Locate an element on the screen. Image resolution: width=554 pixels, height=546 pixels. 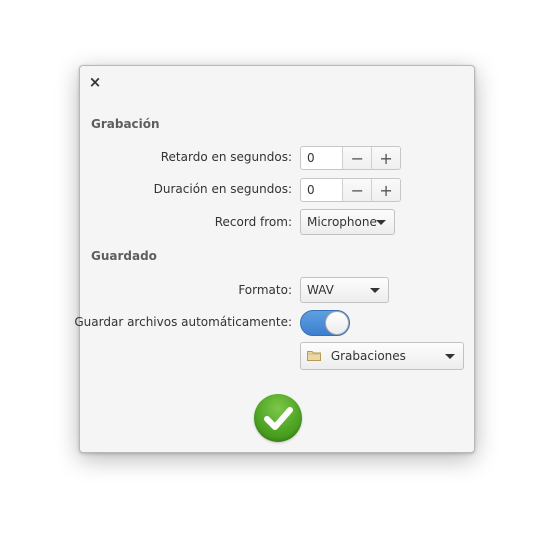
duration-input: 0 is located at coordinates (321, 190).